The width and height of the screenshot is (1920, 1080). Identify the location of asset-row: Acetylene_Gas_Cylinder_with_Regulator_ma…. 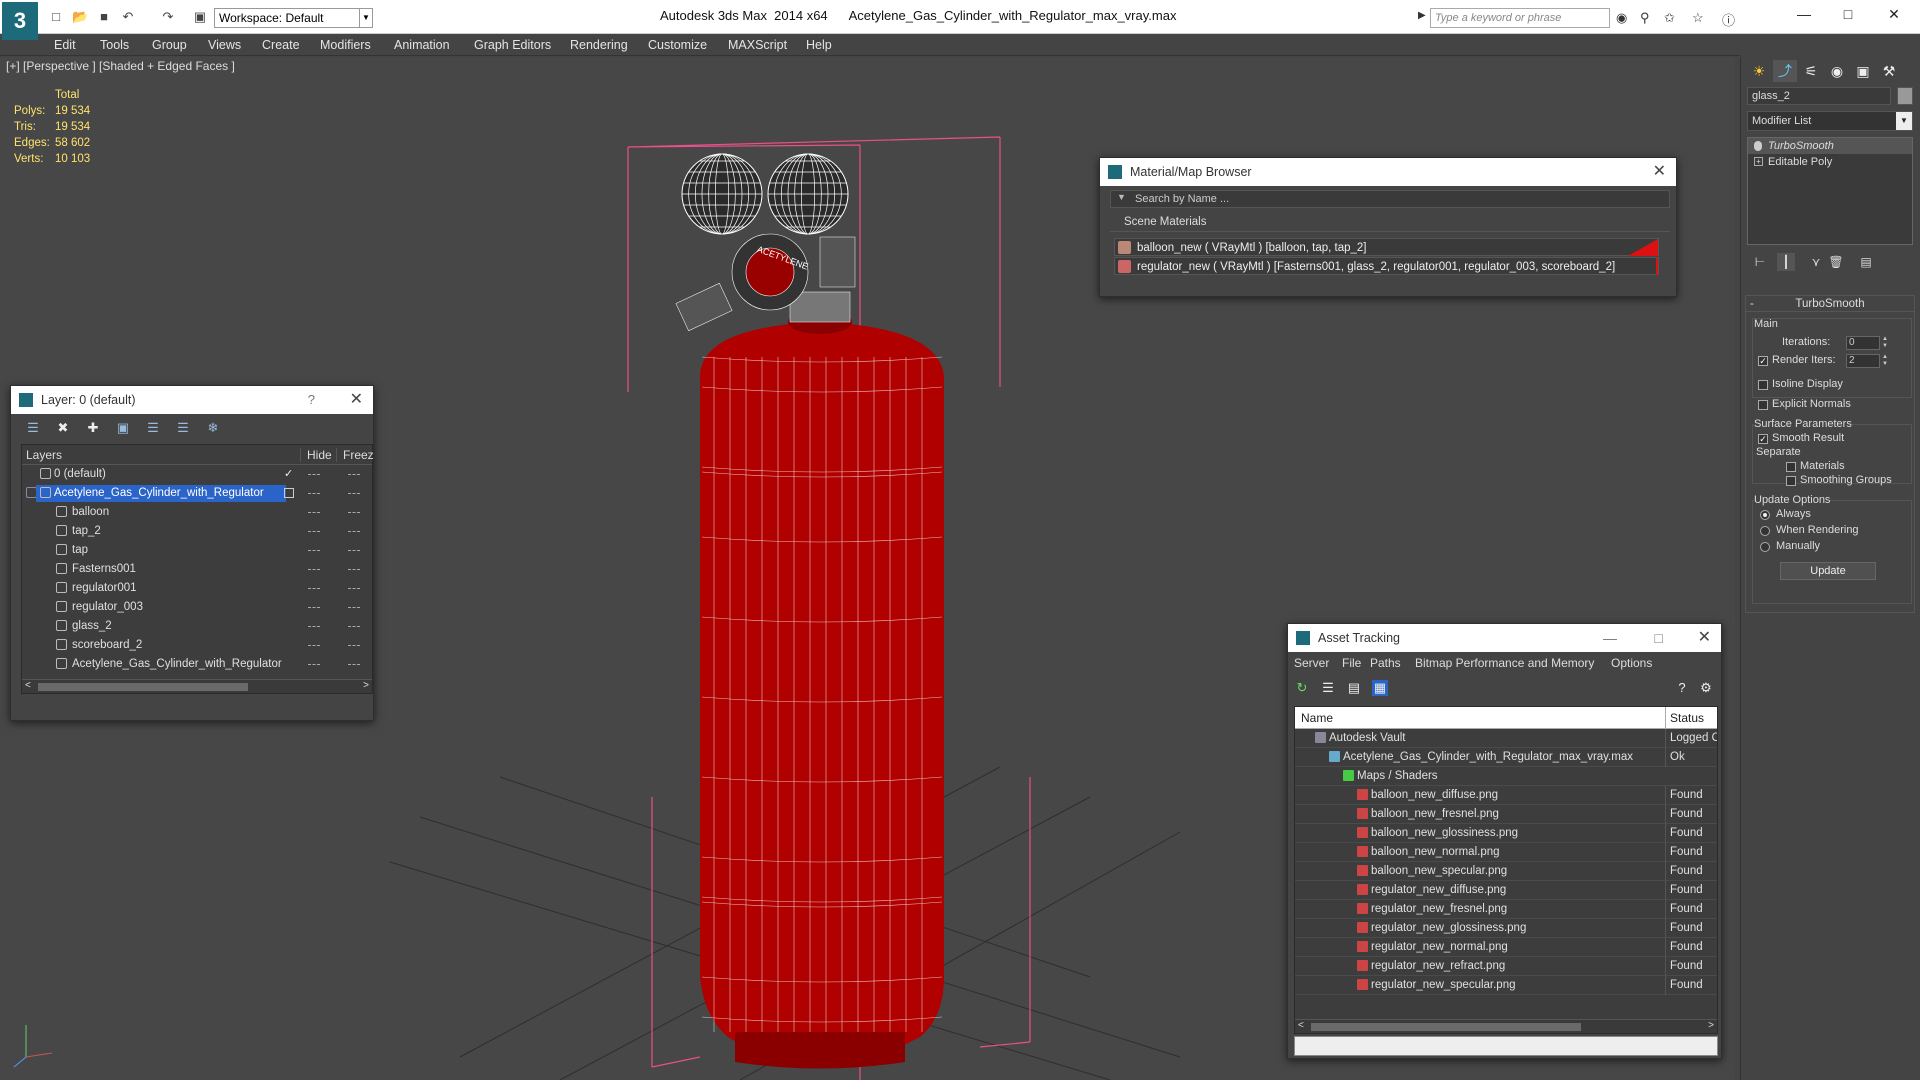
(1506, 757).